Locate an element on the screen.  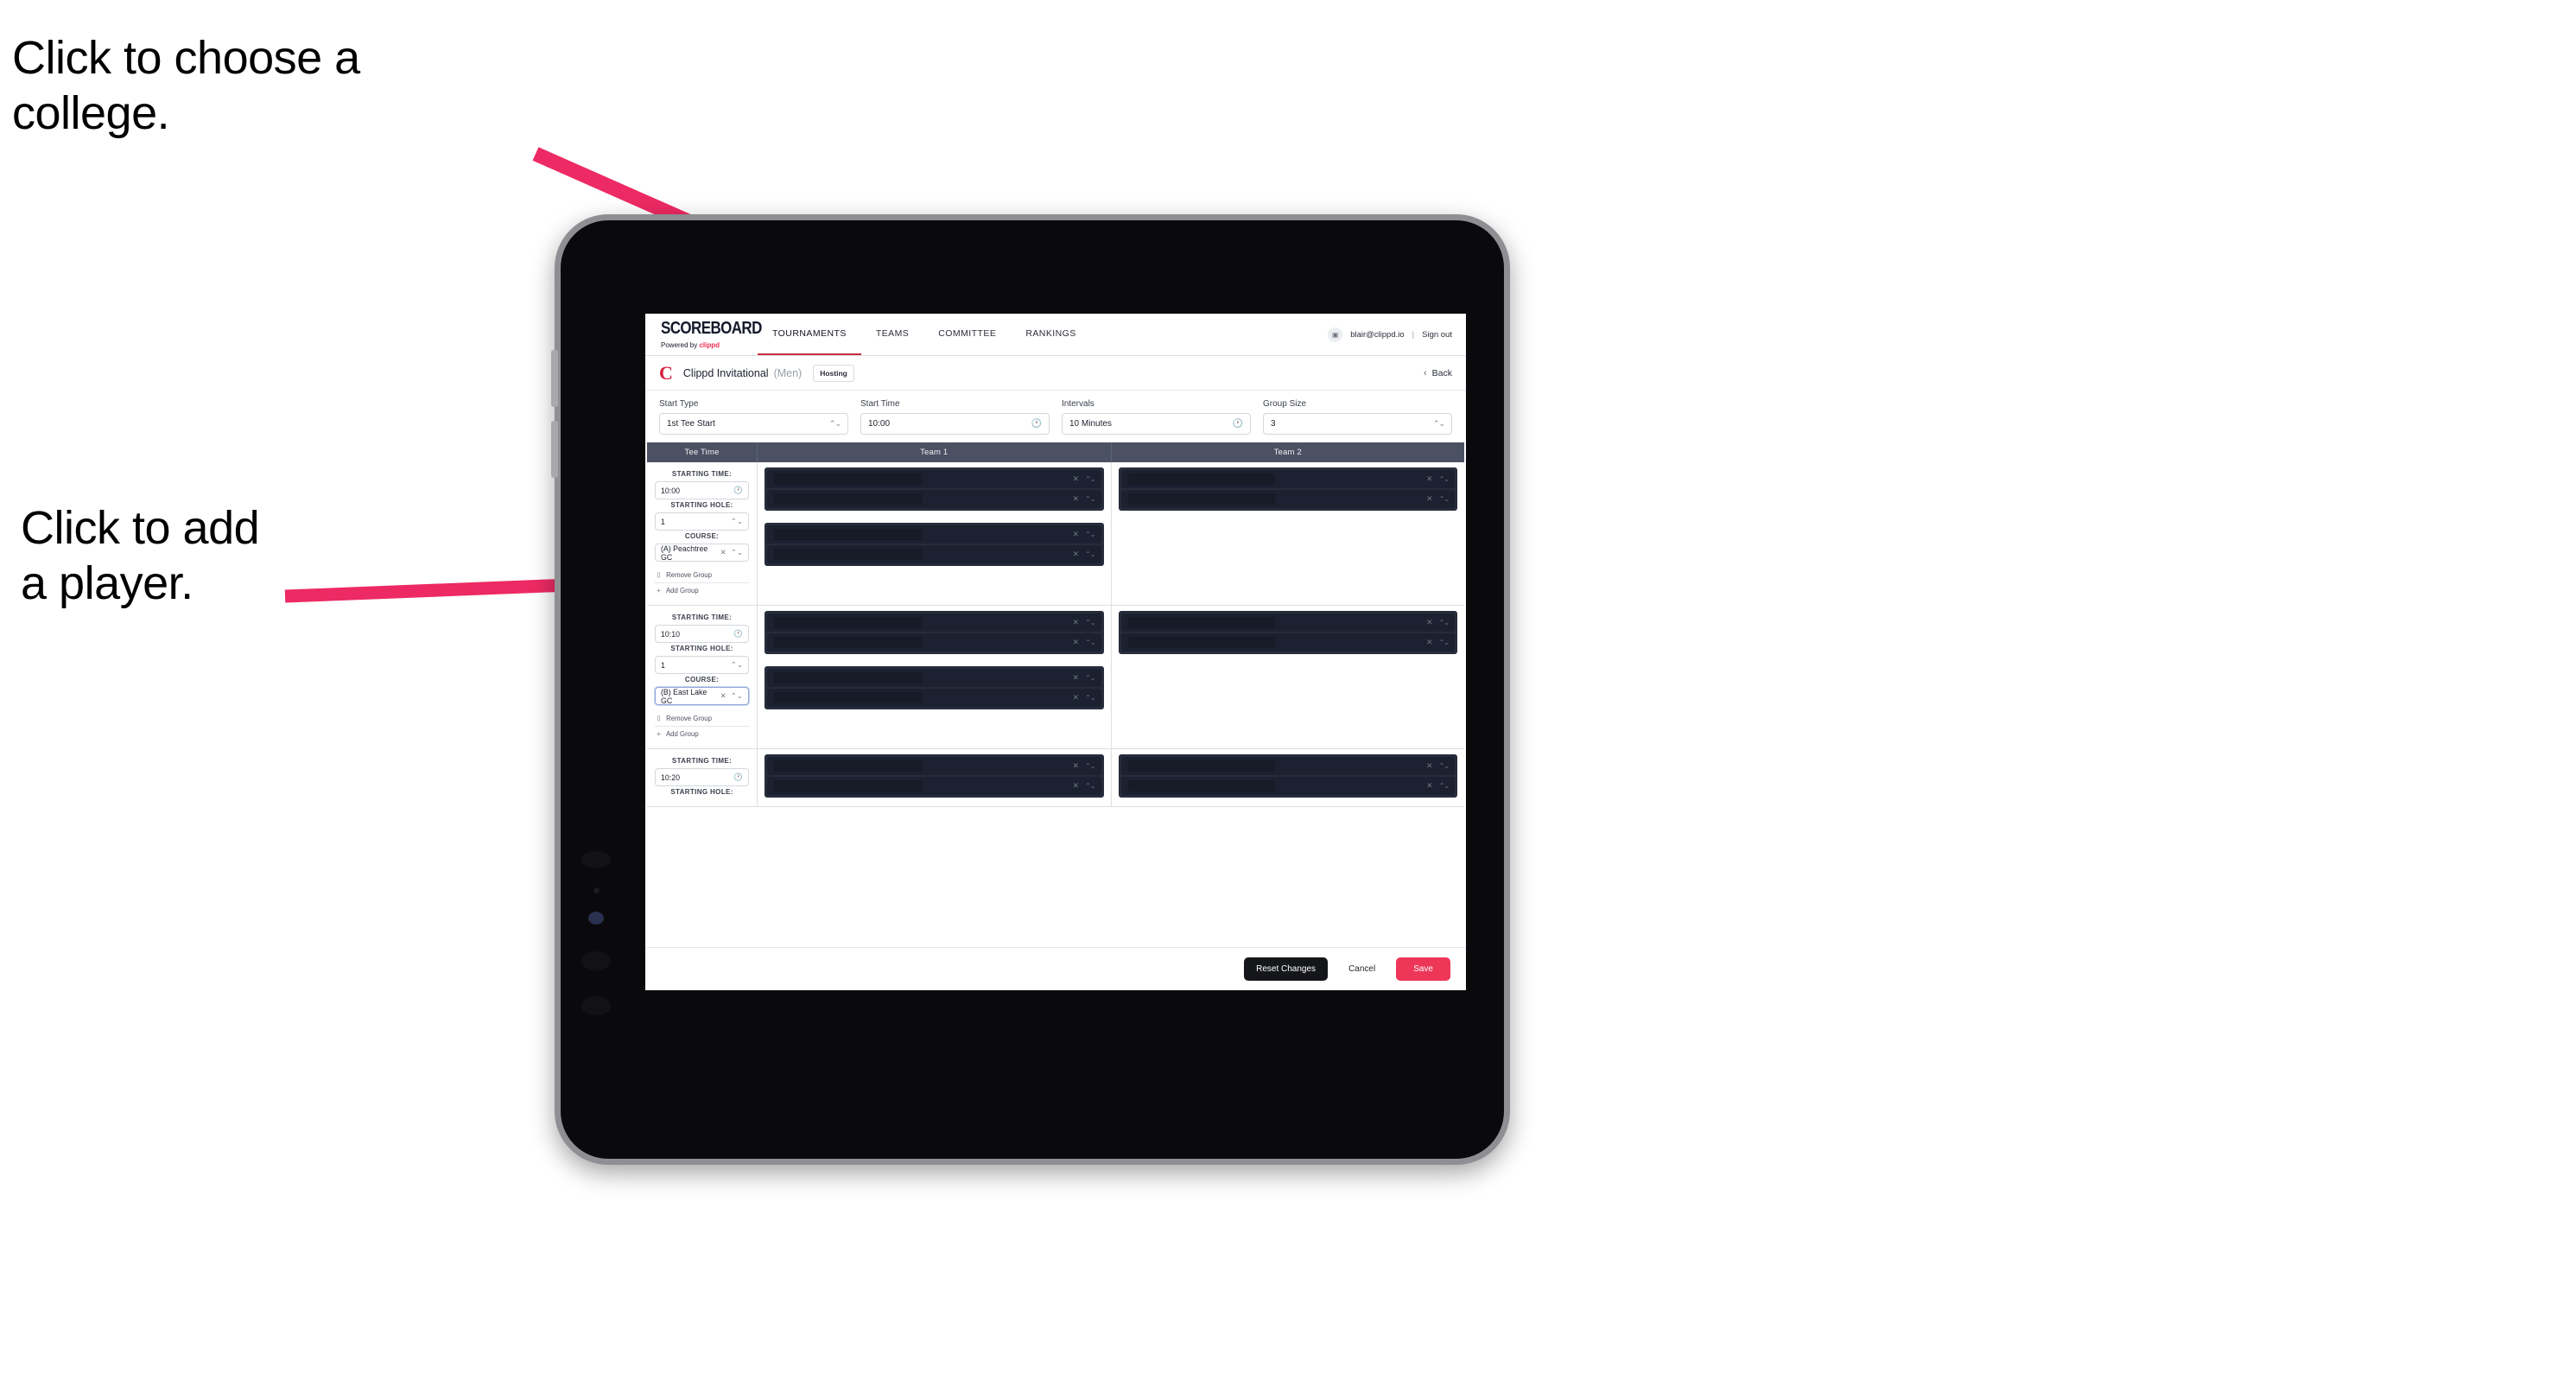
sign-out-link: Sign out is located at coordinates (1437, 335).